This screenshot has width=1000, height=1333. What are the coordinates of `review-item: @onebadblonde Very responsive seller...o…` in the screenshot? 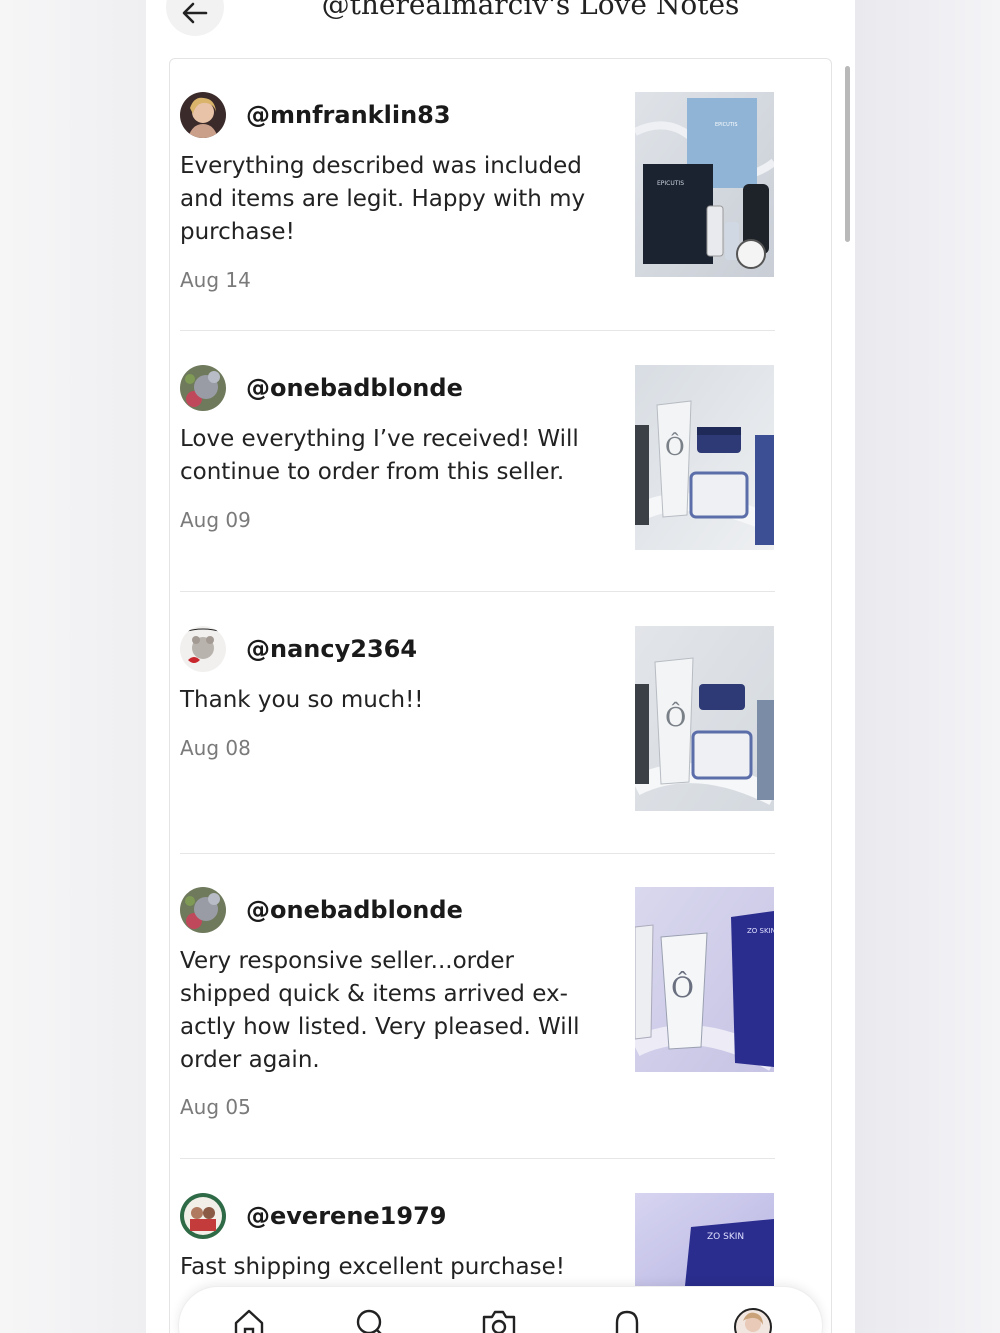 It's located at (477, 1007).